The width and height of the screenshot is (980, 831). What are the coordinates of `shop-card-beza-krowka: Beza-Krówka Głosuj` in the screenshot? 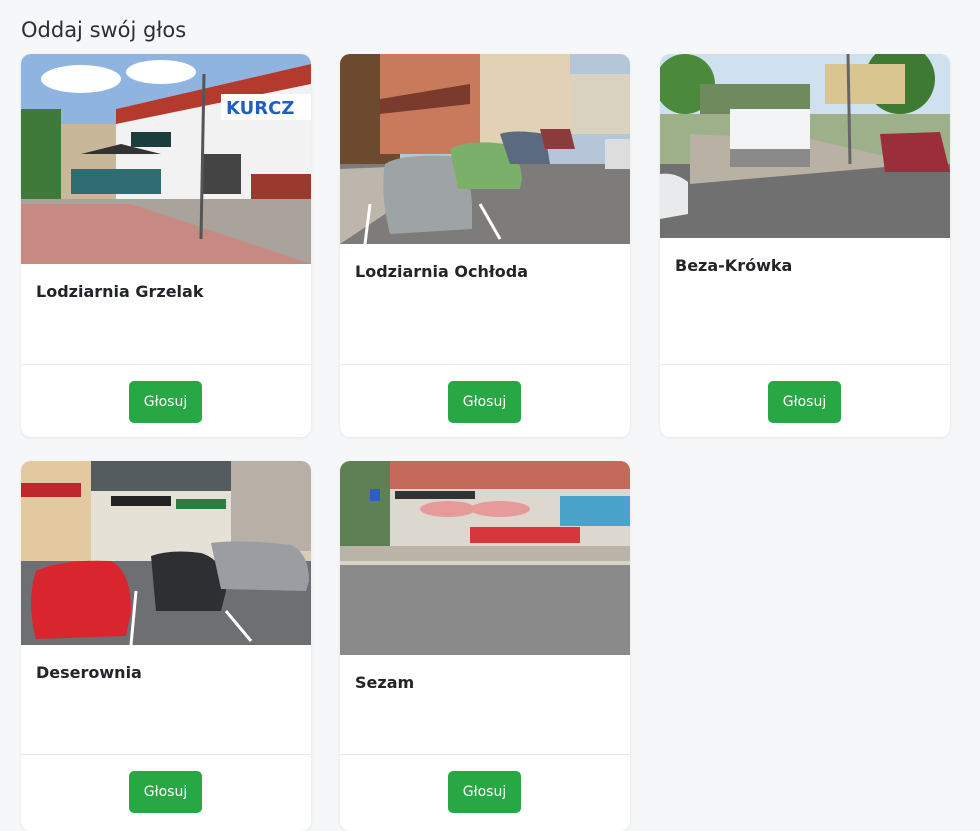 It's located at (805, 245).